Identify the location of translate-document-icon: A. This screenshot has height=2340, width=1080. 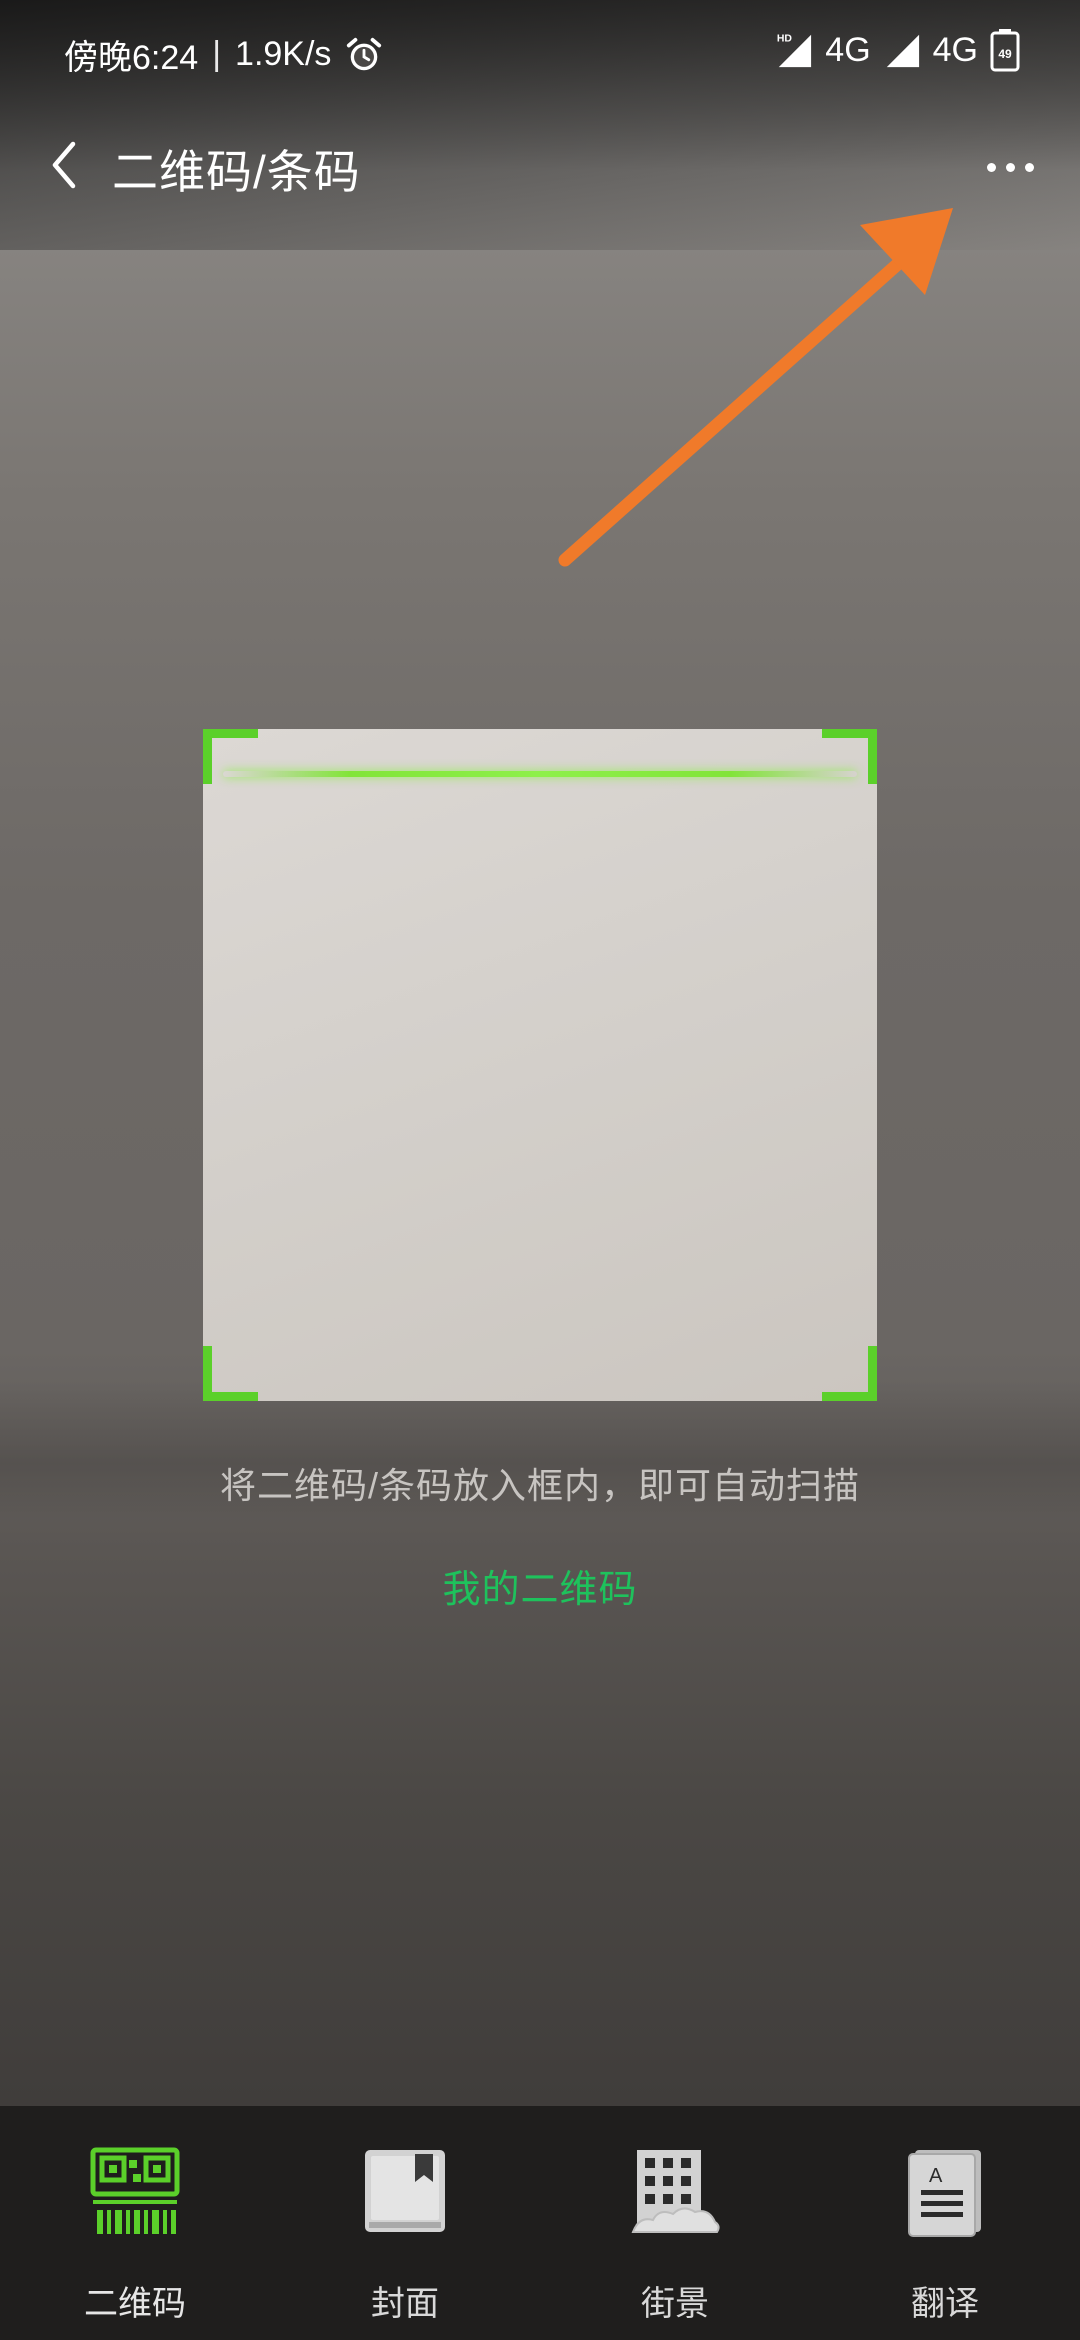
(944, 2193).